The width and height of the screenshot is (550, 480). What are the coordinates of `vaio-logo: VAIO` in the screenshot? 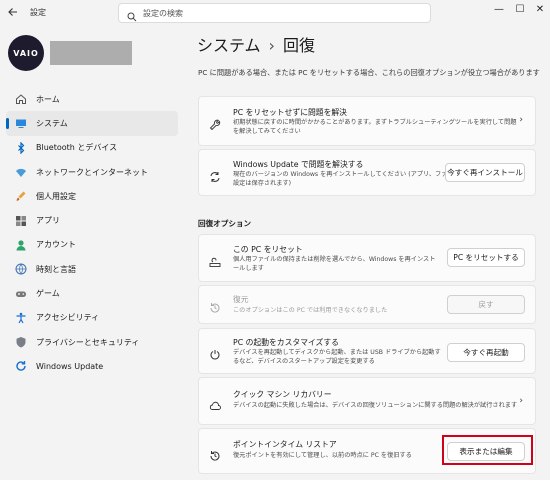 It's located at (26, 53).